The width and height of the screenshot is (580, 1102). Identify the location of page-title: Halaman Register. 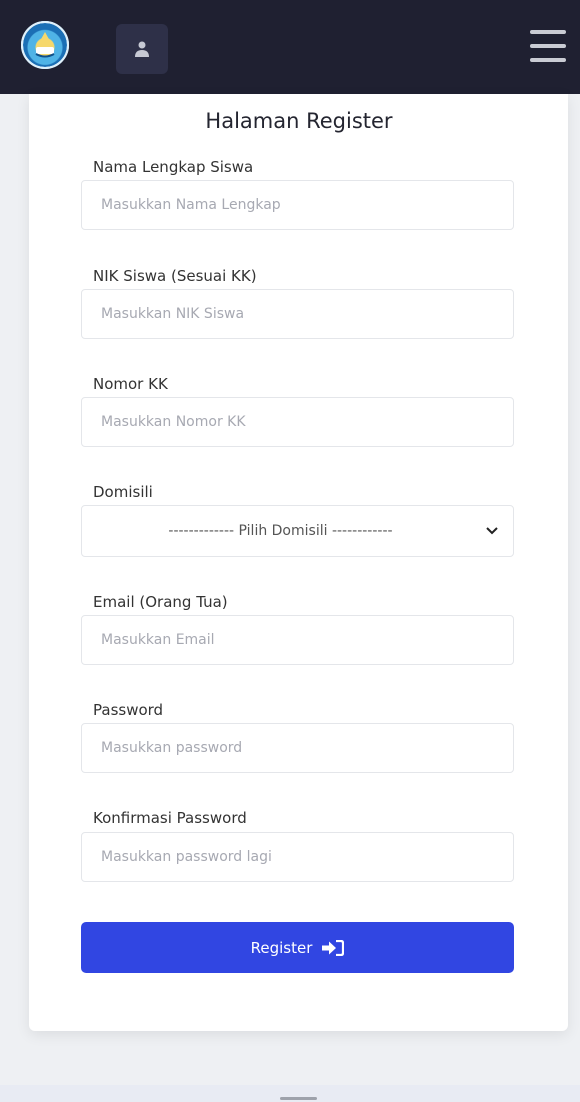
(299, 121).